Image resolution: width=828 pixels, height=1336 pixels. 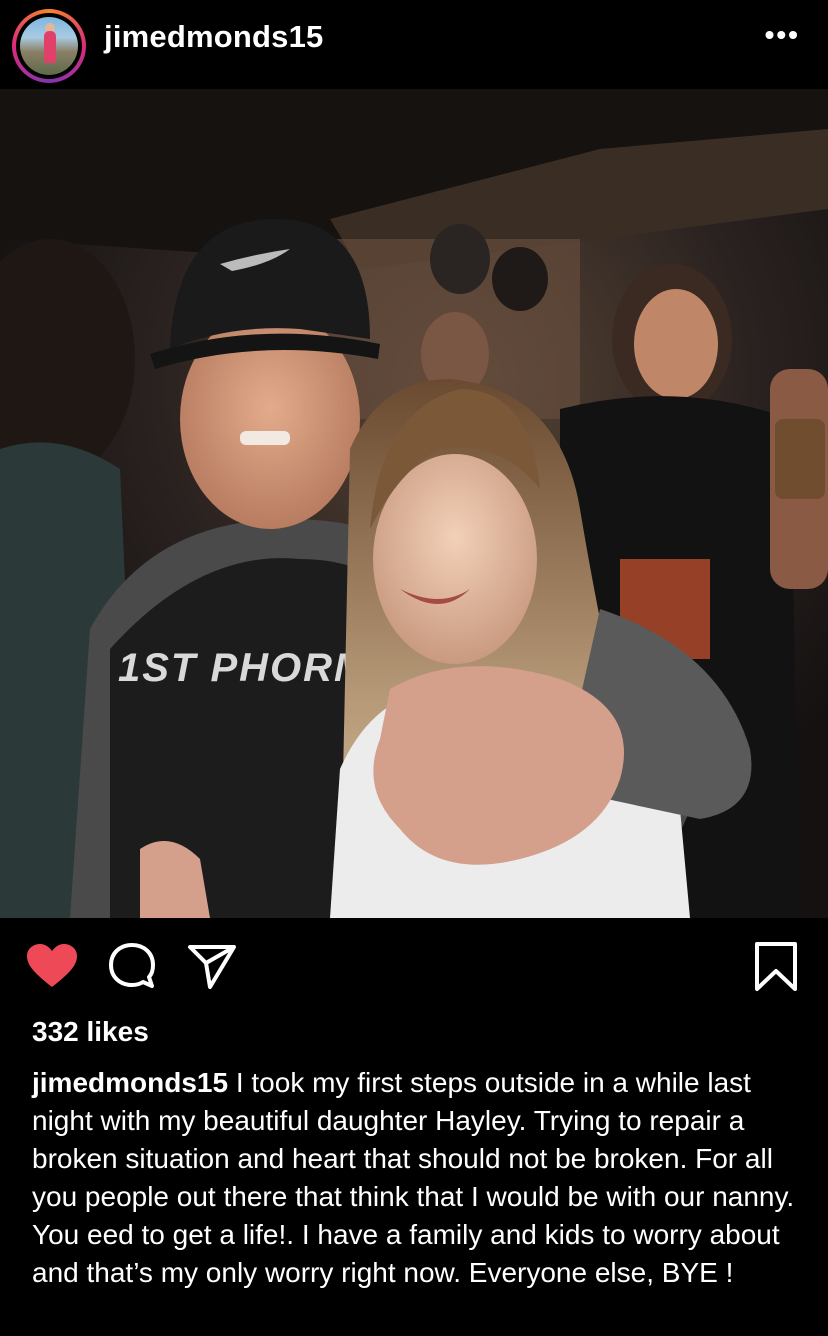 I want to click on post-header: jimedmonds15 •••, so click(x=414, y=49).